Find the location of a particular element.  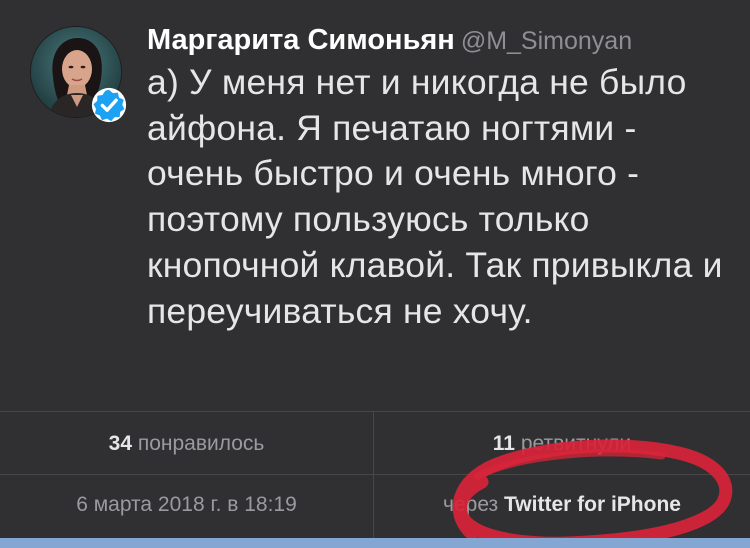

tweet-source: через Twitter for iPhone is located at coordinates (562, 505).